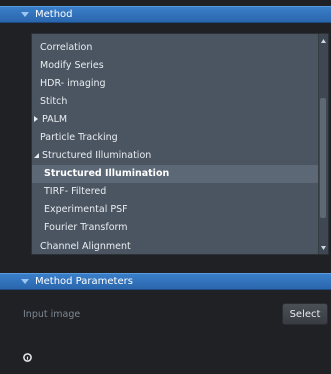  Describe the element at coordinates (175, 137) in the screenshot. I see `method-list-item: Particle Tracking` at that location.